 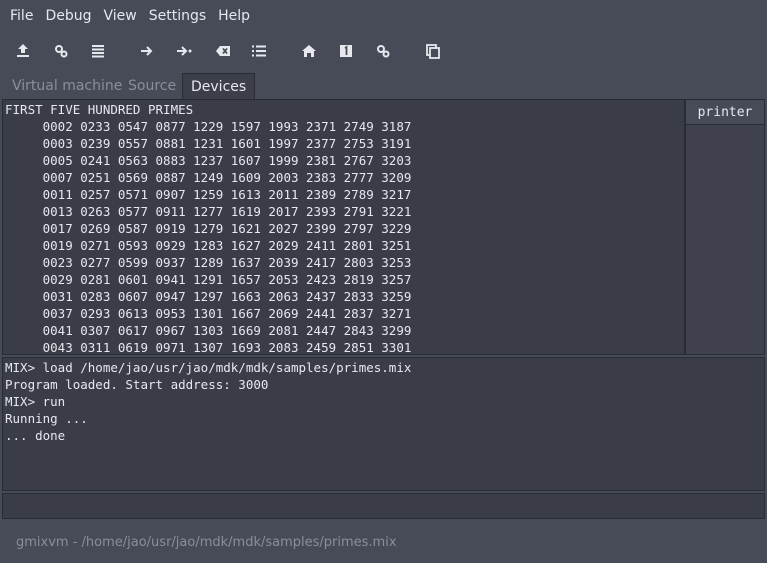 I want to click on compile-icon, so click(x=61, y=51).